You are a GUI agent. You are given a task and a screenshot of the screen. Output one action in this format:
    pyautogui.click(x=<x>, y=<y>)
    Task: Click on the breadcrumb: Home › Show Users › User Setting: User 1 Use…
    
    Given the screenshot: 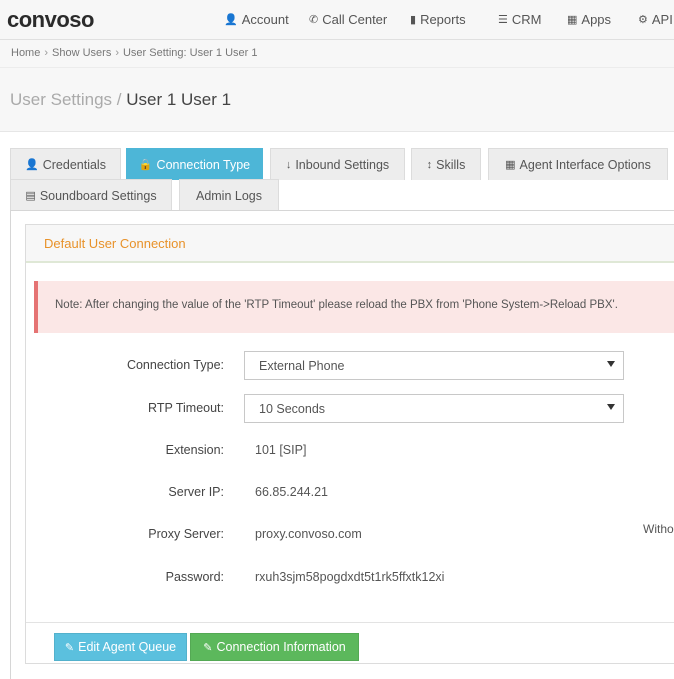 What is the action you would take?
    pyautogui.click(x=337, y=54)
    